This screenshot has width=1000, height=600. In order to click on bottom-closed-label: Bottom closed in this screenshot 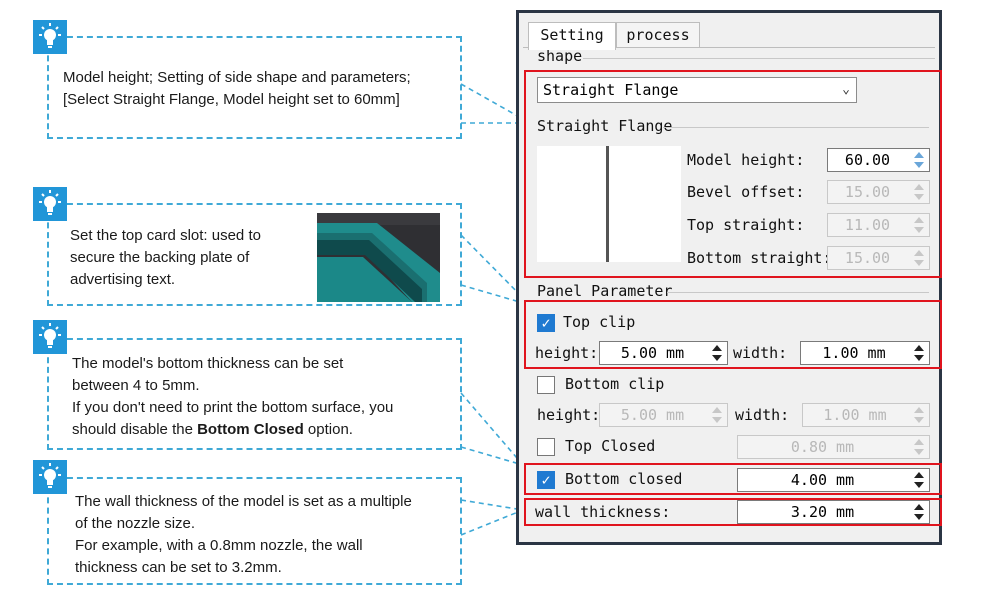, I will do `click(623, 479)`.